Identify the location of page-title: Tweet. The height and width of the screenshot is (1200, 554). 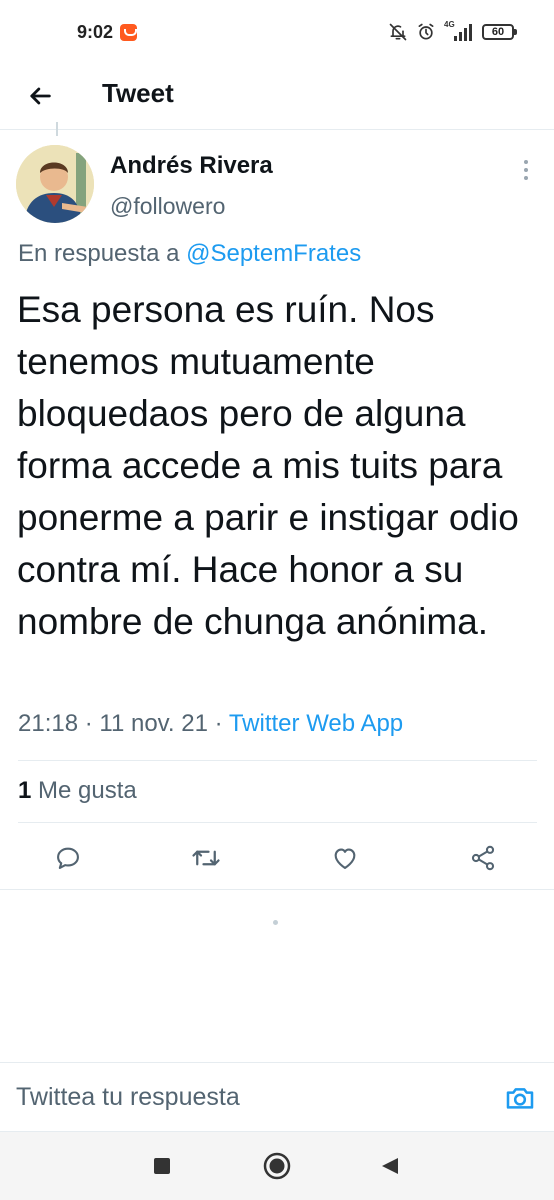
(138, 93).